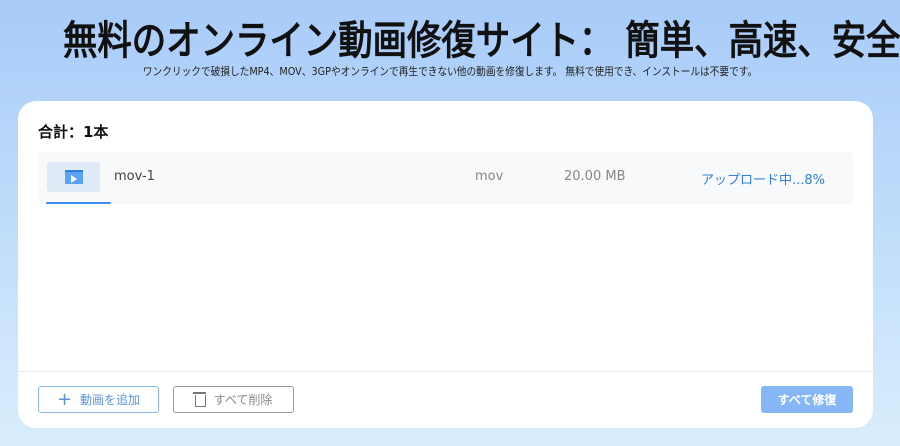 Image resolution: width=900 pixels, height=446 pixels. I want to click on add-video-label: 動画を追加, so click(110, 400).